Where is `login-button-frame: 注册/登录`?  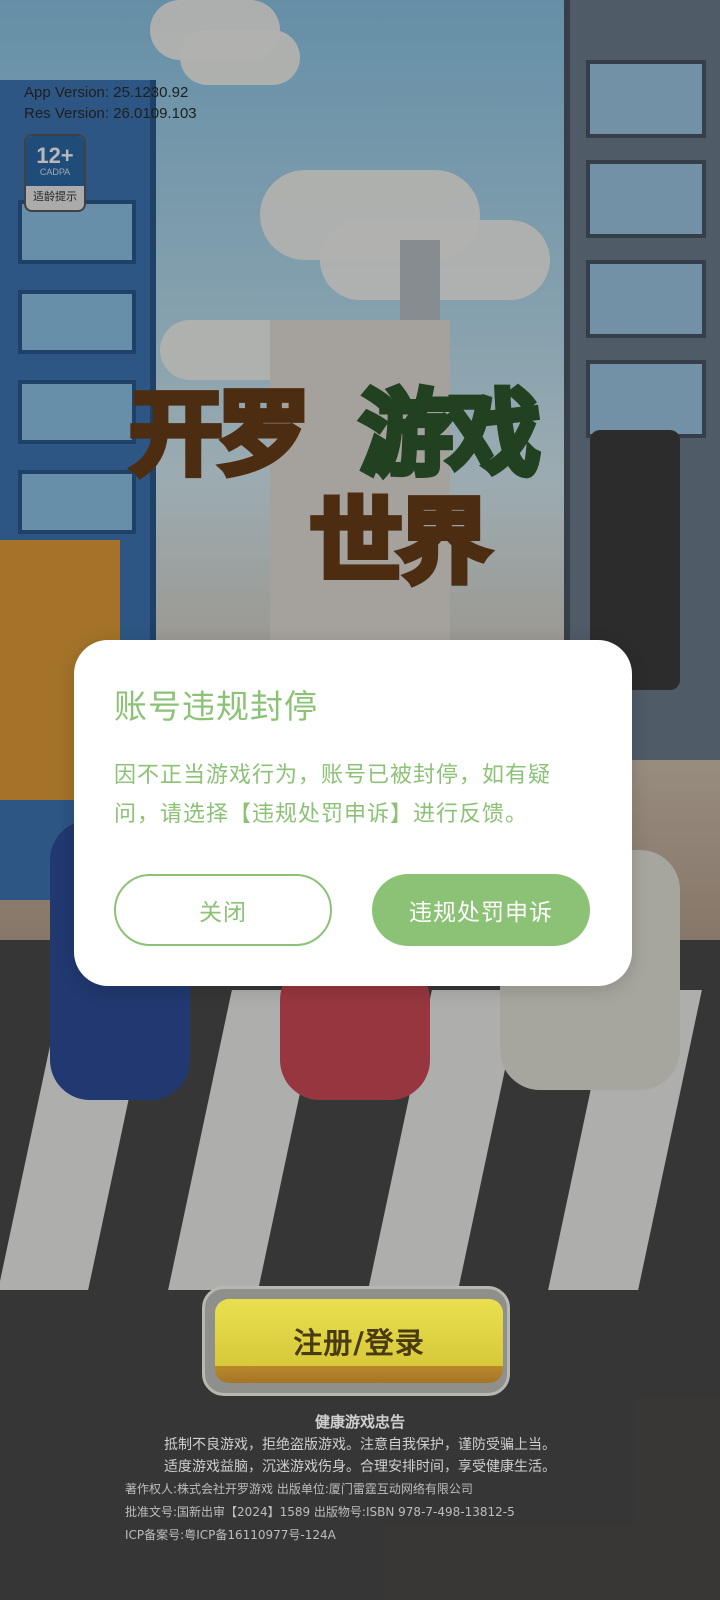
login-button-frame: 注册/登录 is located at coordinates (356, 1341).